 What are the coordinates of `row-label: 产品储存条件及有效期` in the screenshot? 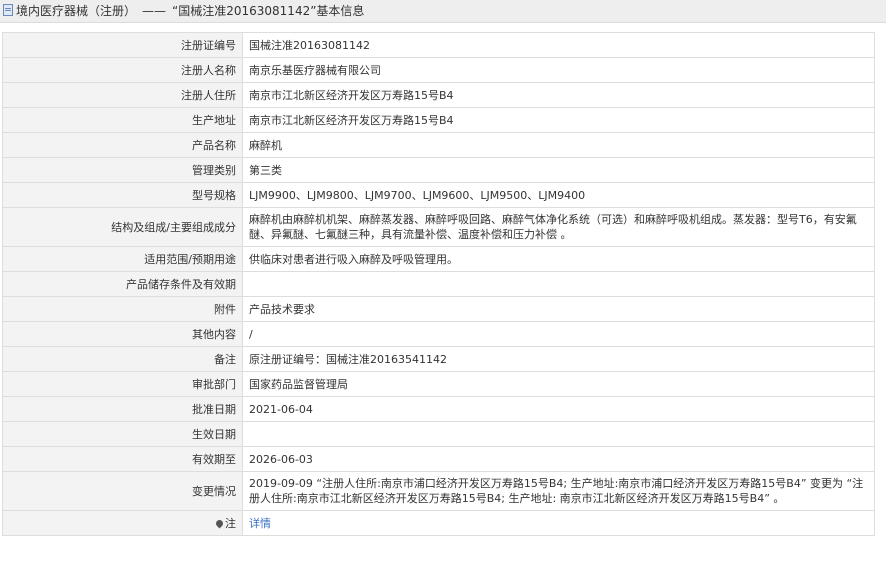 It's located at (122, 284).